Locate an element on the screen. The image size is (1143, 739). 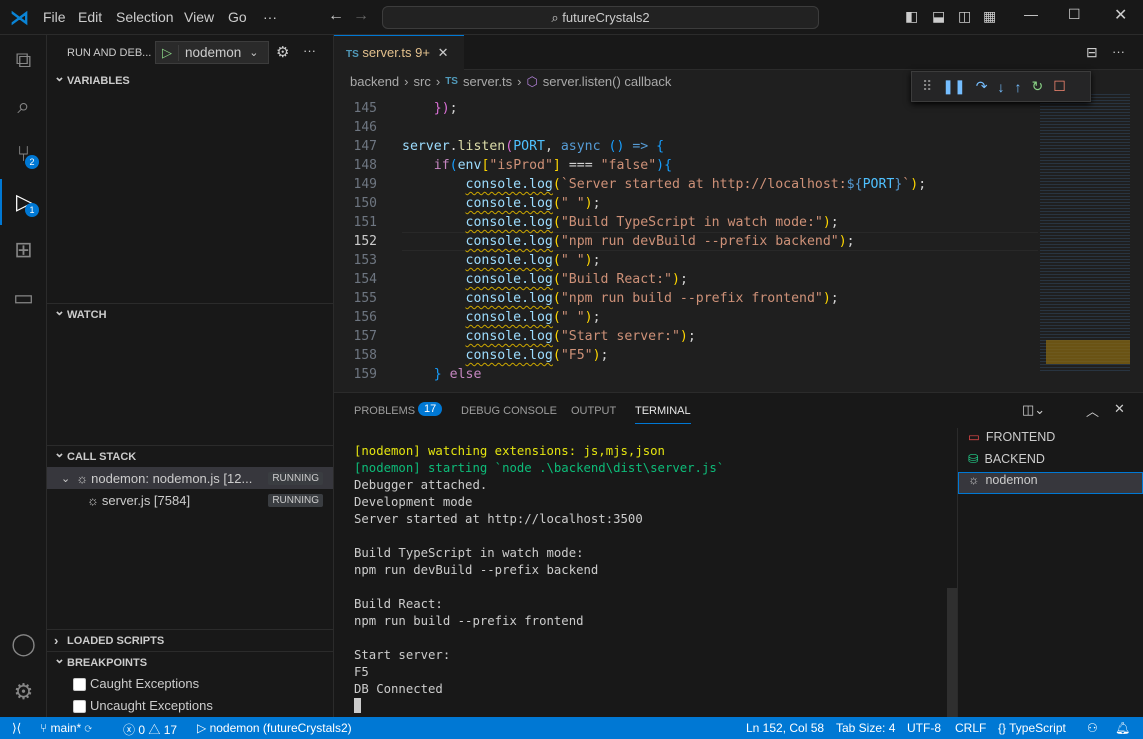
account-icon: ◯ is located at coordinates (23, 644).